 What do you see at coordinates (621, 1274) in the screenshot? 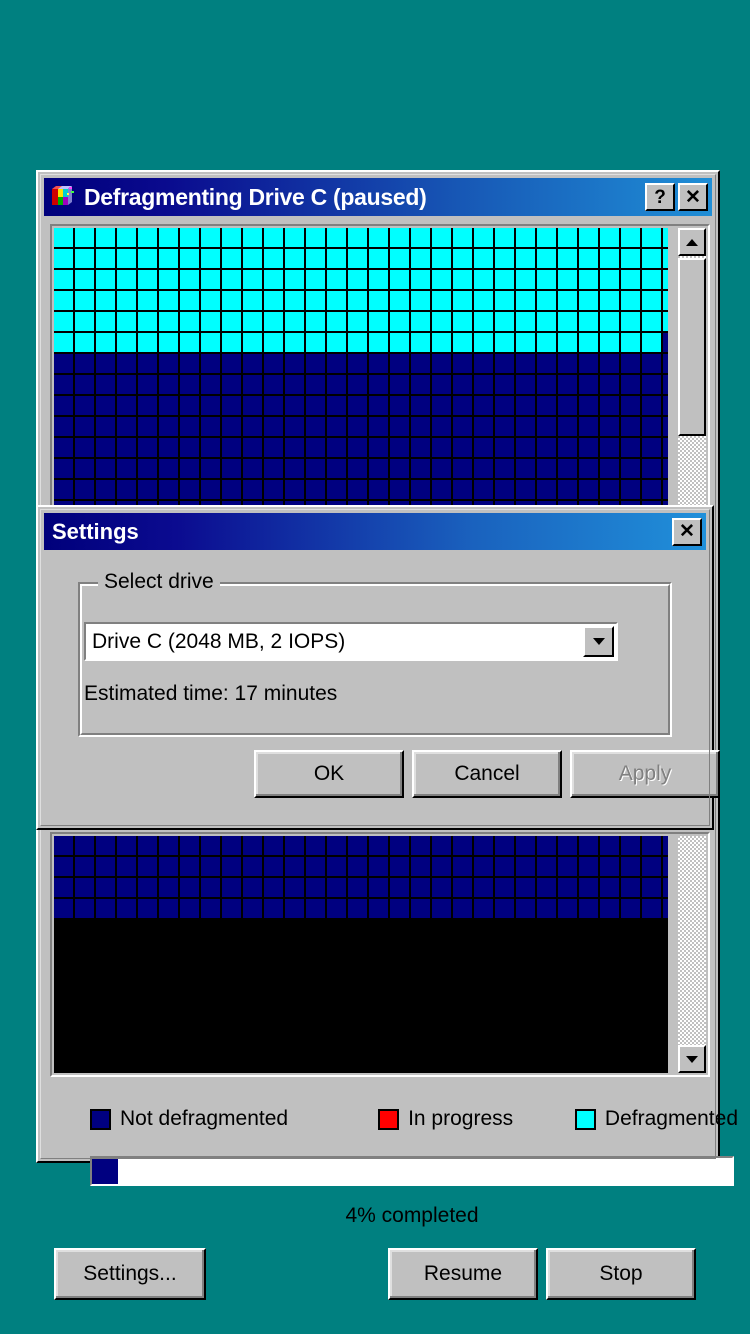
I see `stop-button: Stop` at bounding box center [621, 1274].